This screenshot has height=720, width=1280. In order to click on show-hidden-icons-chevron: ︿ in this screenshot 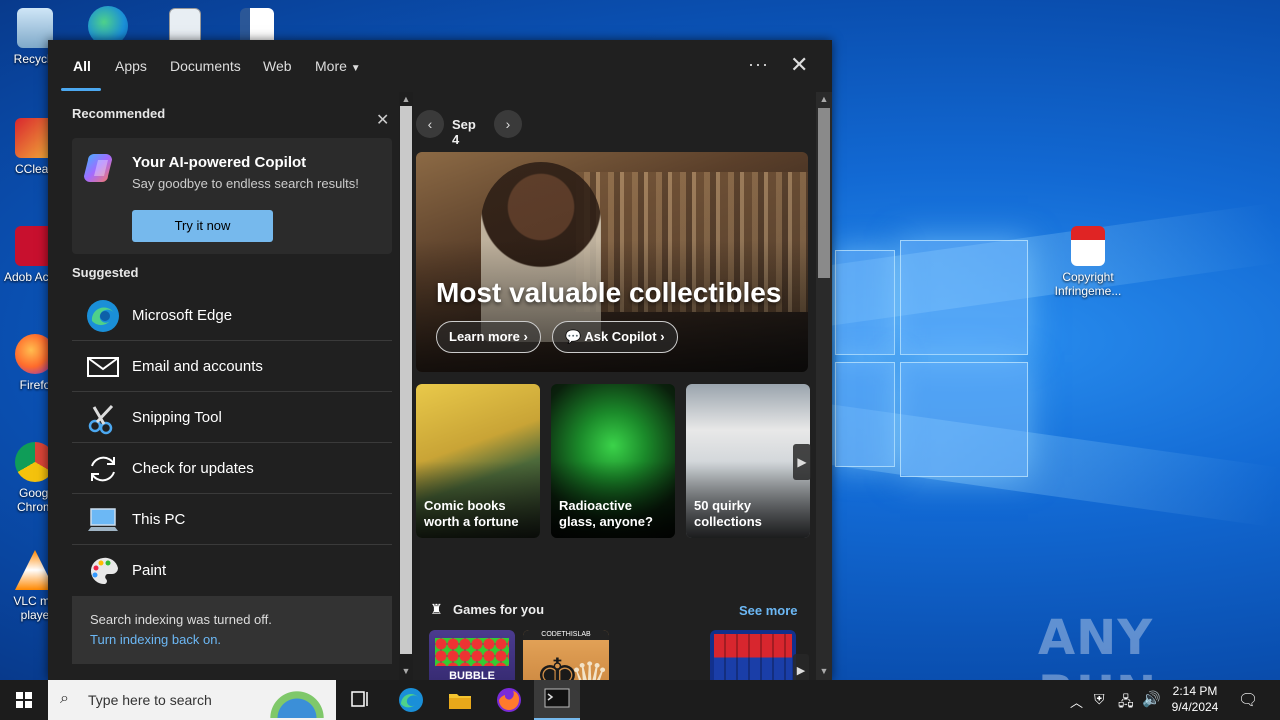, I will do `click(1076, 701)`.